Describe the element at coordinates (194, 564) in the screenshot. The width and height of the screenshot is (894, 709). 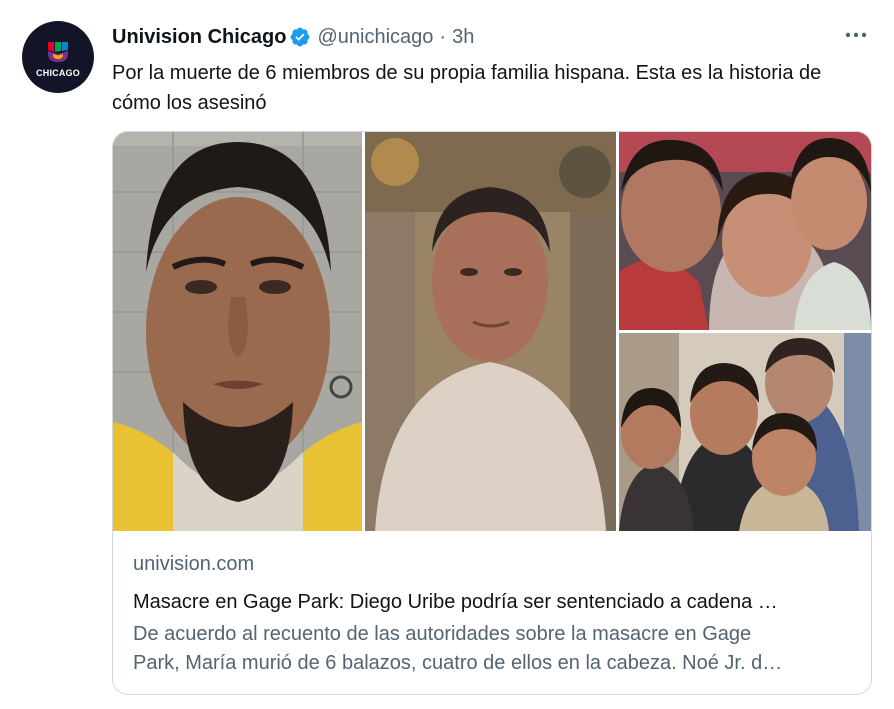
I see `card-domain: univision.com` at that location.